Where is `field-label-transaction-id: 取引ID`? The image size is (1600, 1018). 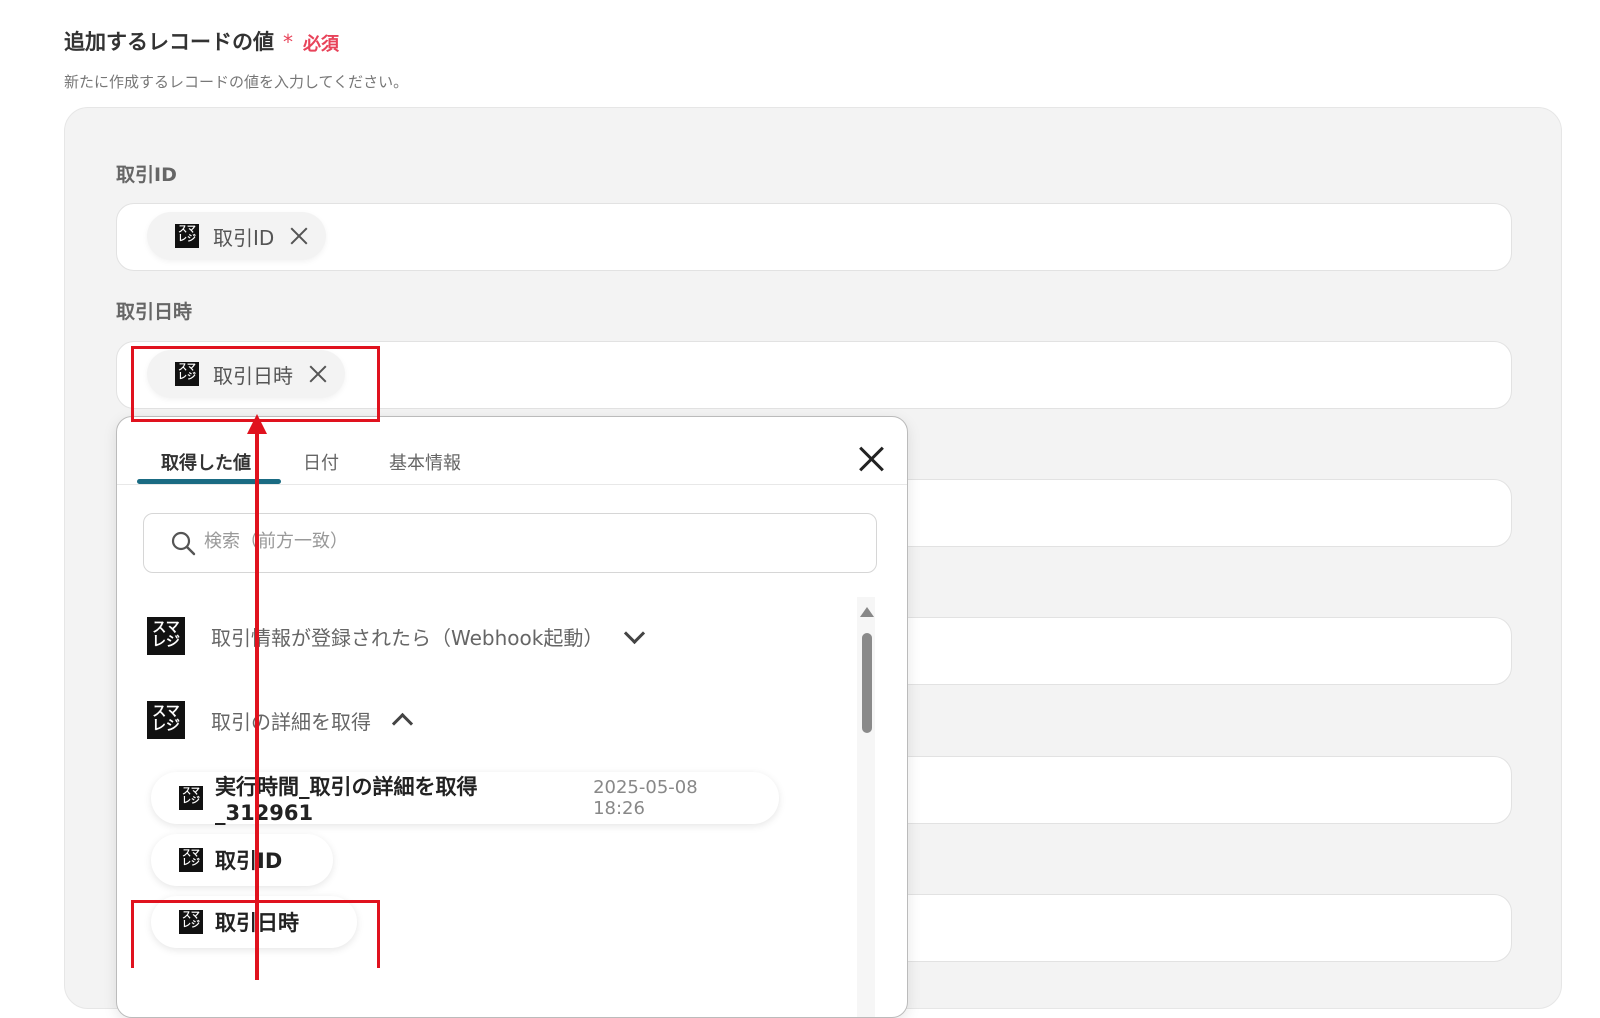
field-label-transaction-id: 取引ID is located at coordinates (146, 175).